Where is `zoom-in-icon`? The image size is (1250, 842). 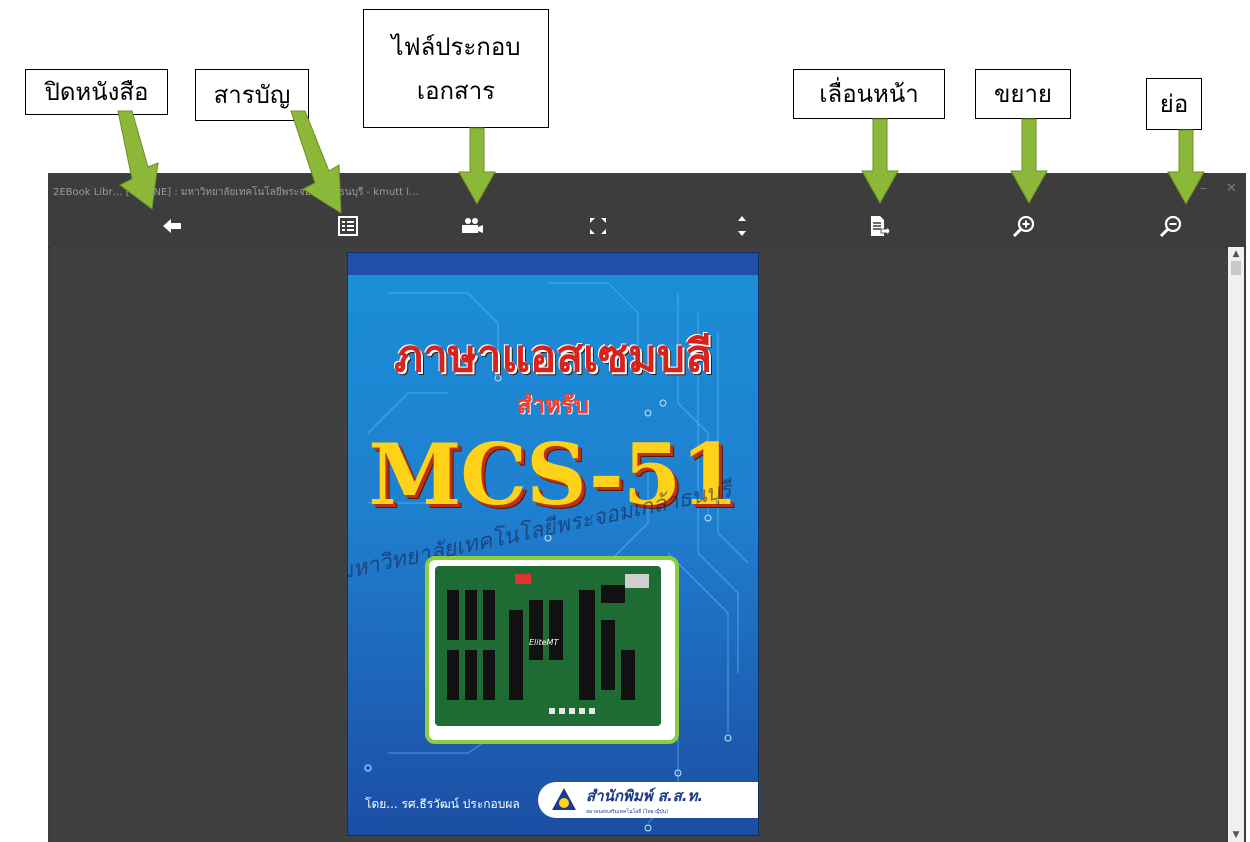
zoom-in-icon is located at coordinates (1023, 226).